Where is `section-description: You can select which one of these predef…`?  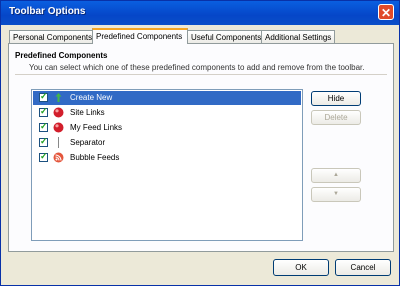 section-description: You can select which one of these predef… is located at coordinates (197, 67).